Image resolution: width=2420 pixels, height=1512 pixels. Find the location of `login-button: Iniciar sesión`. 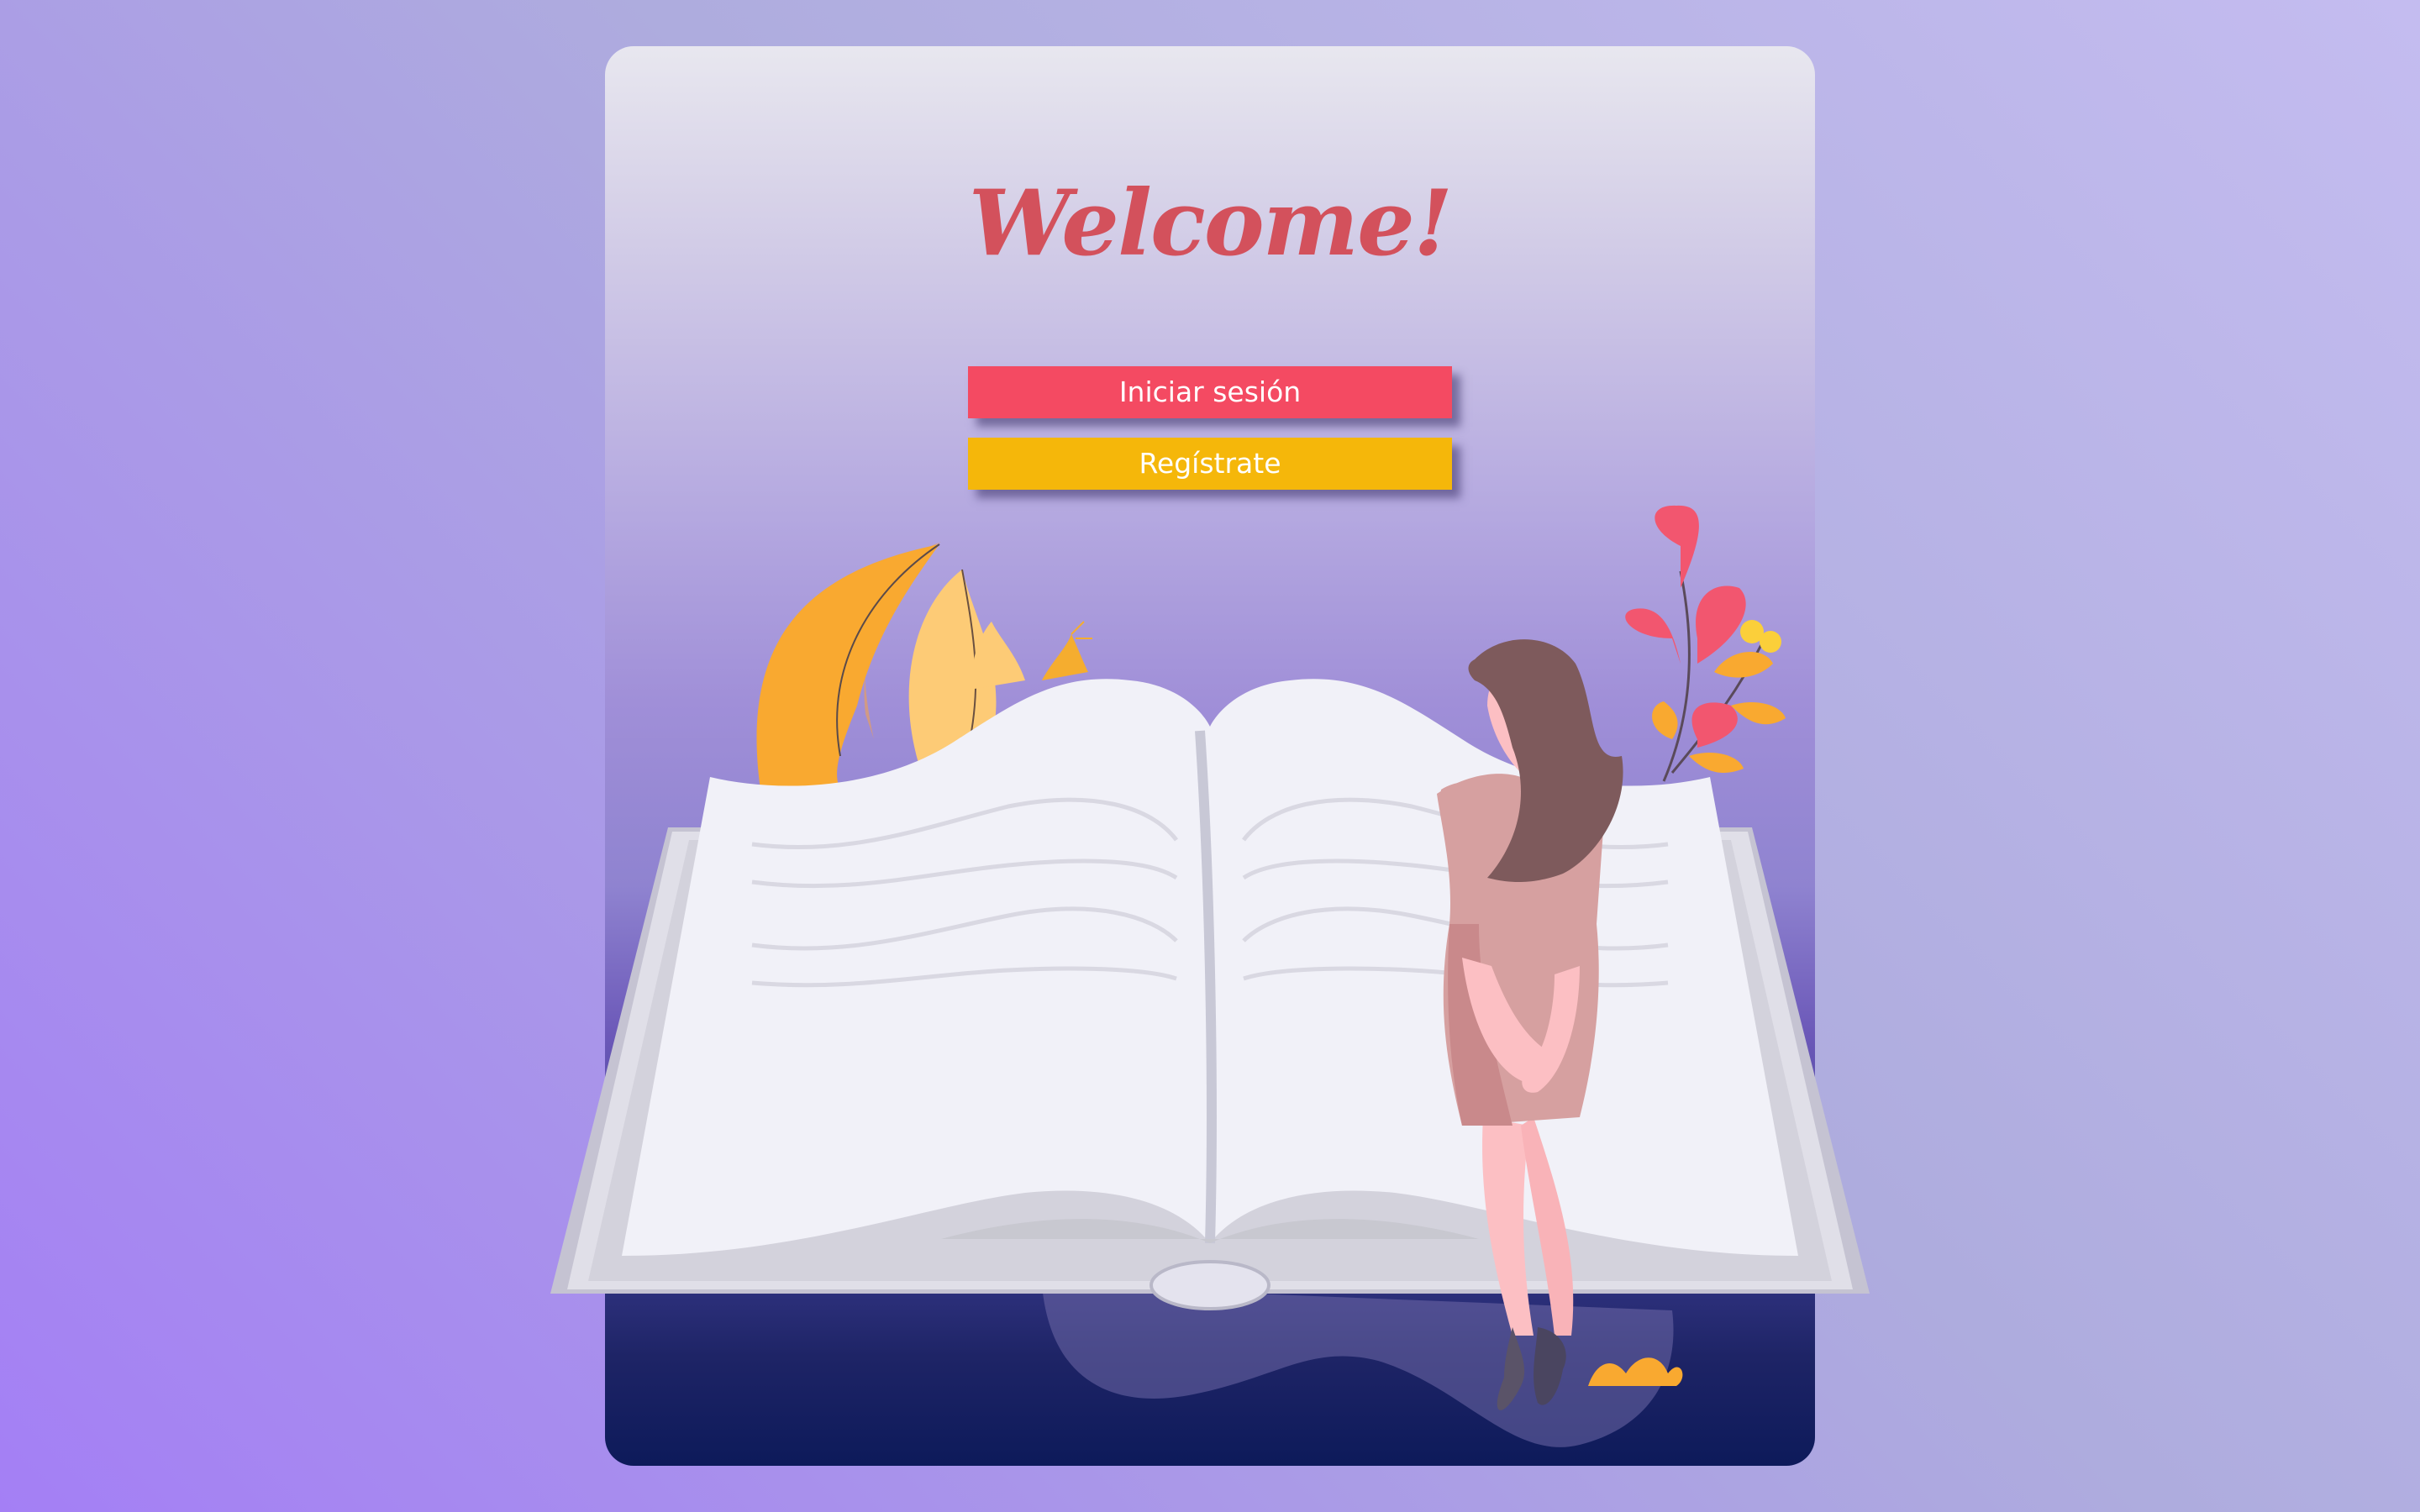

login-button: Iniciar sesión is located at coordinates (1210, 392).